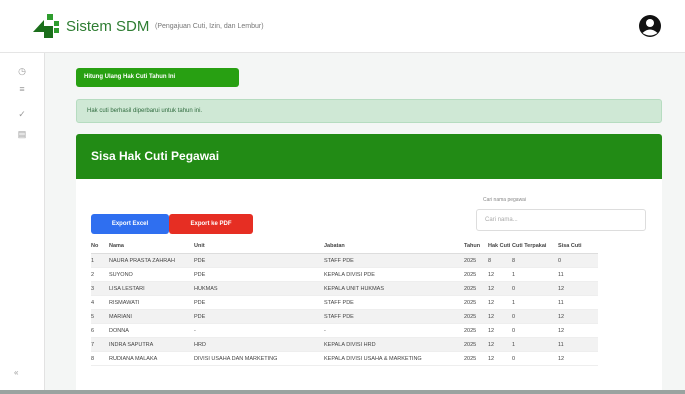  Describe the element at coordinates (151, 330) in the screenshot. I see `table-cell: DONNA` at that location.